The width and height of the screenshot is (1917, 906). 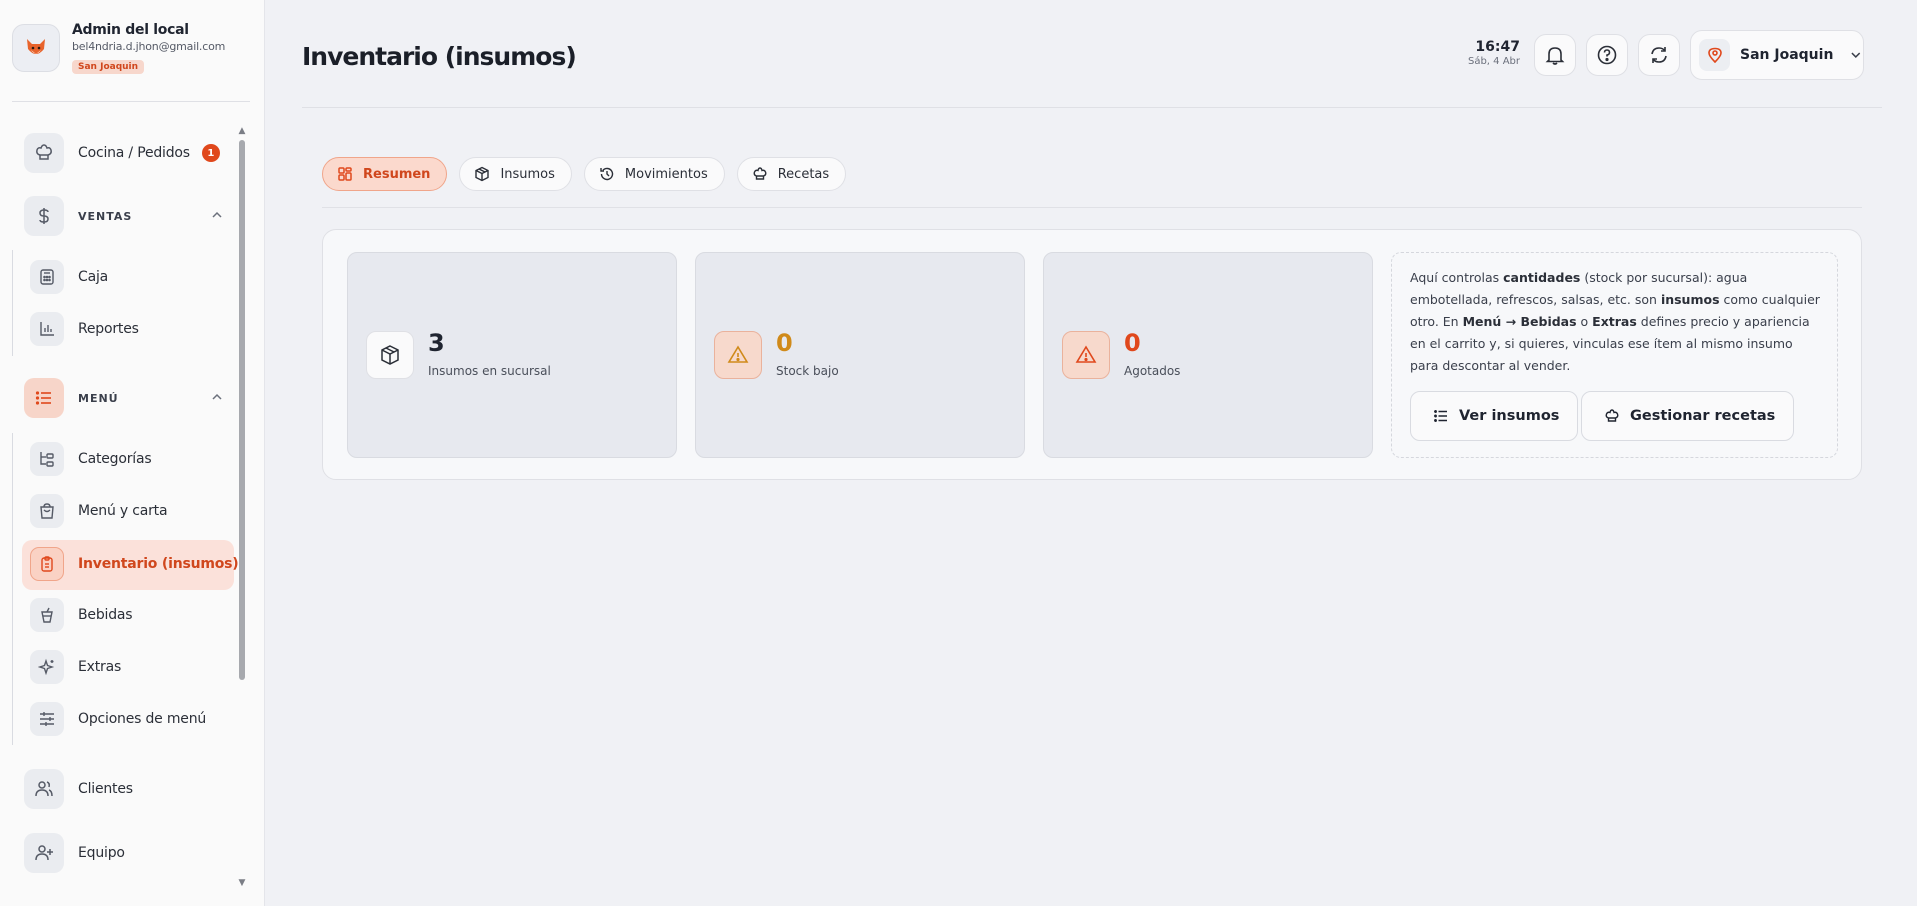 I want to click on bell-icon, so click(x=1555, y=56).